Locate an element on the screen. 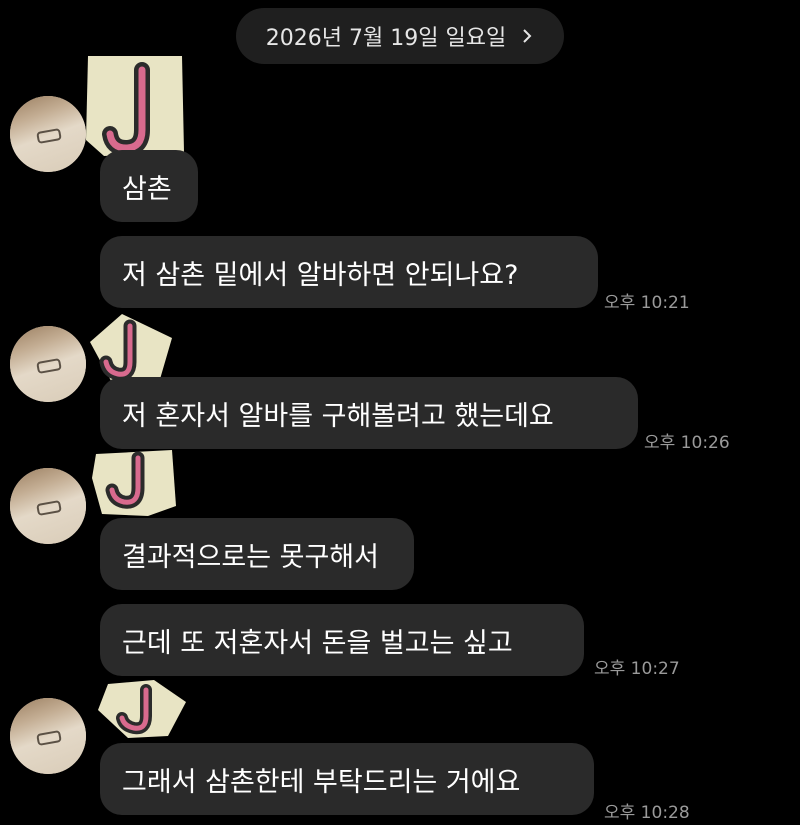  message-timestamp: 오후 10:27 is located at coordinates (637, 669).